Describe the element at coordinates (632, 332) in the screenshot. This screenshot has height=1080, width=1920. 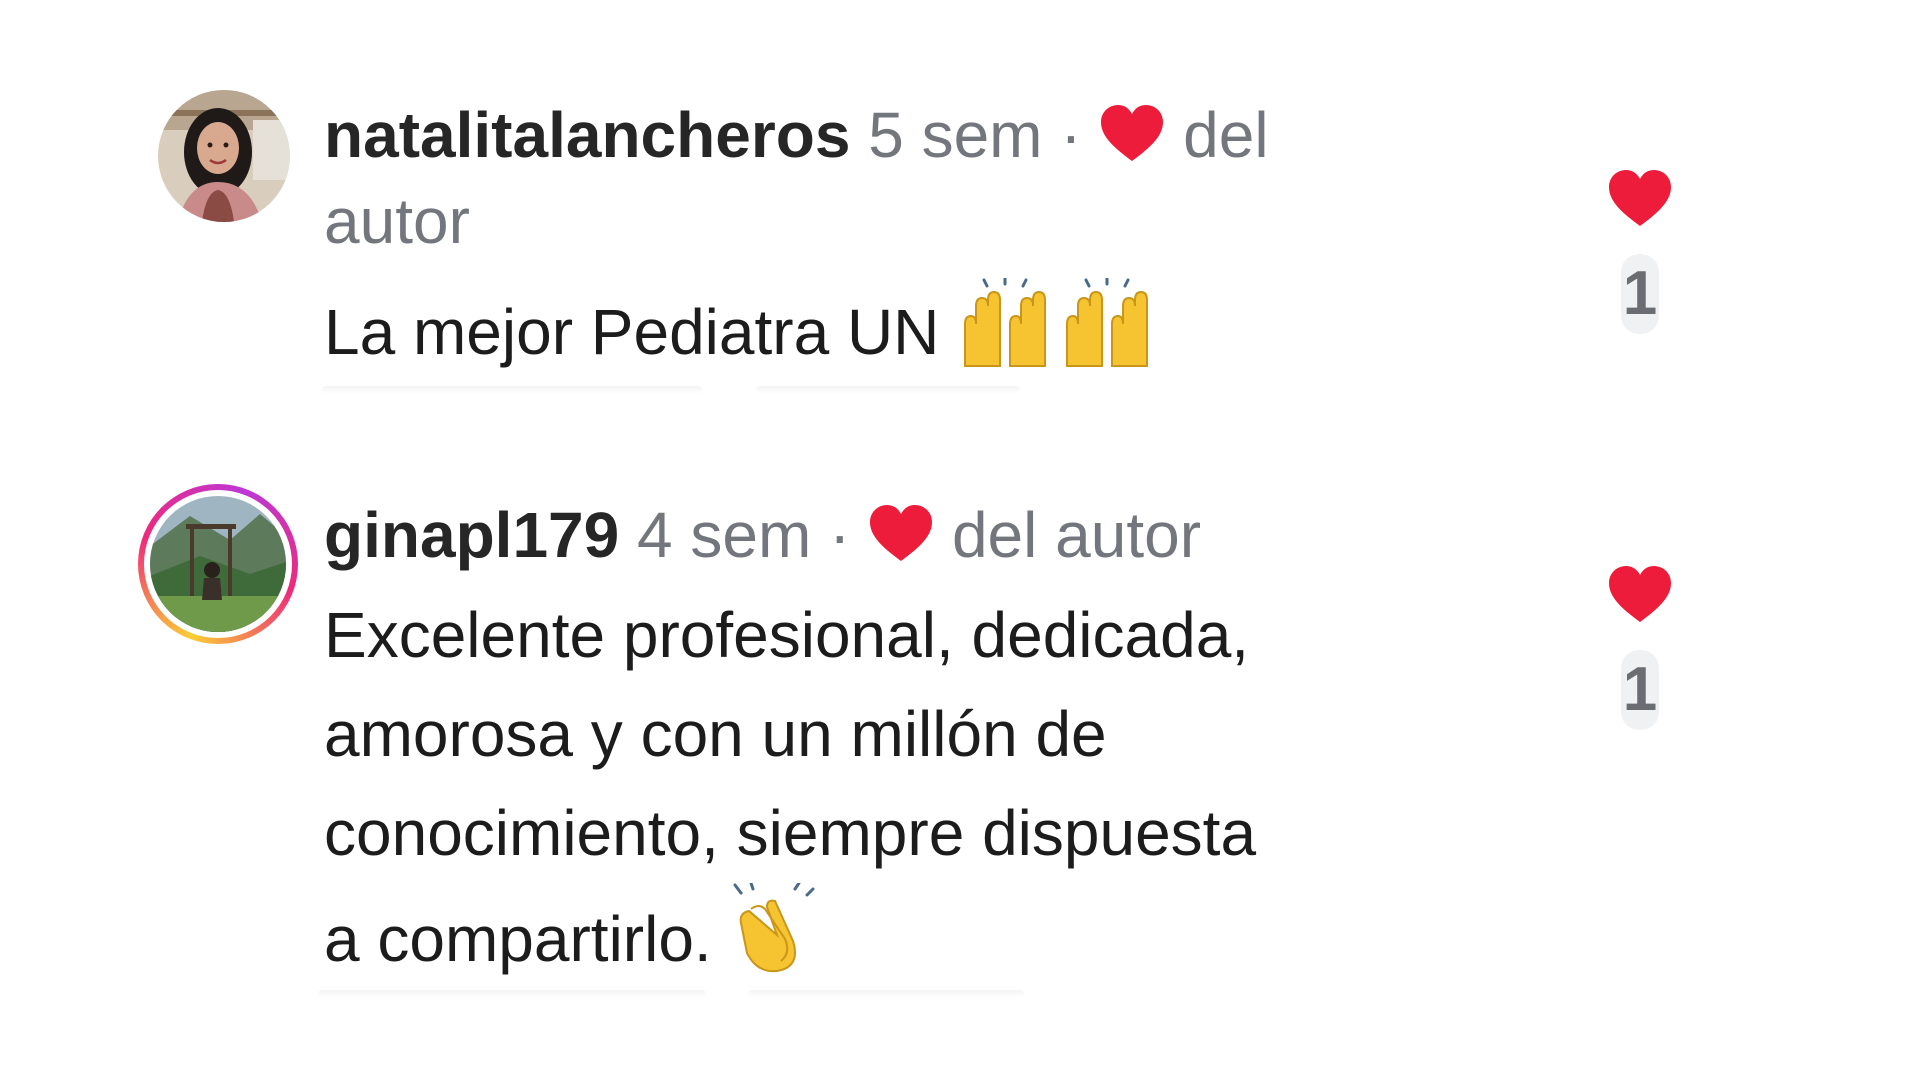
I see `comment-body: La mejor Pediatra UN` at that location.